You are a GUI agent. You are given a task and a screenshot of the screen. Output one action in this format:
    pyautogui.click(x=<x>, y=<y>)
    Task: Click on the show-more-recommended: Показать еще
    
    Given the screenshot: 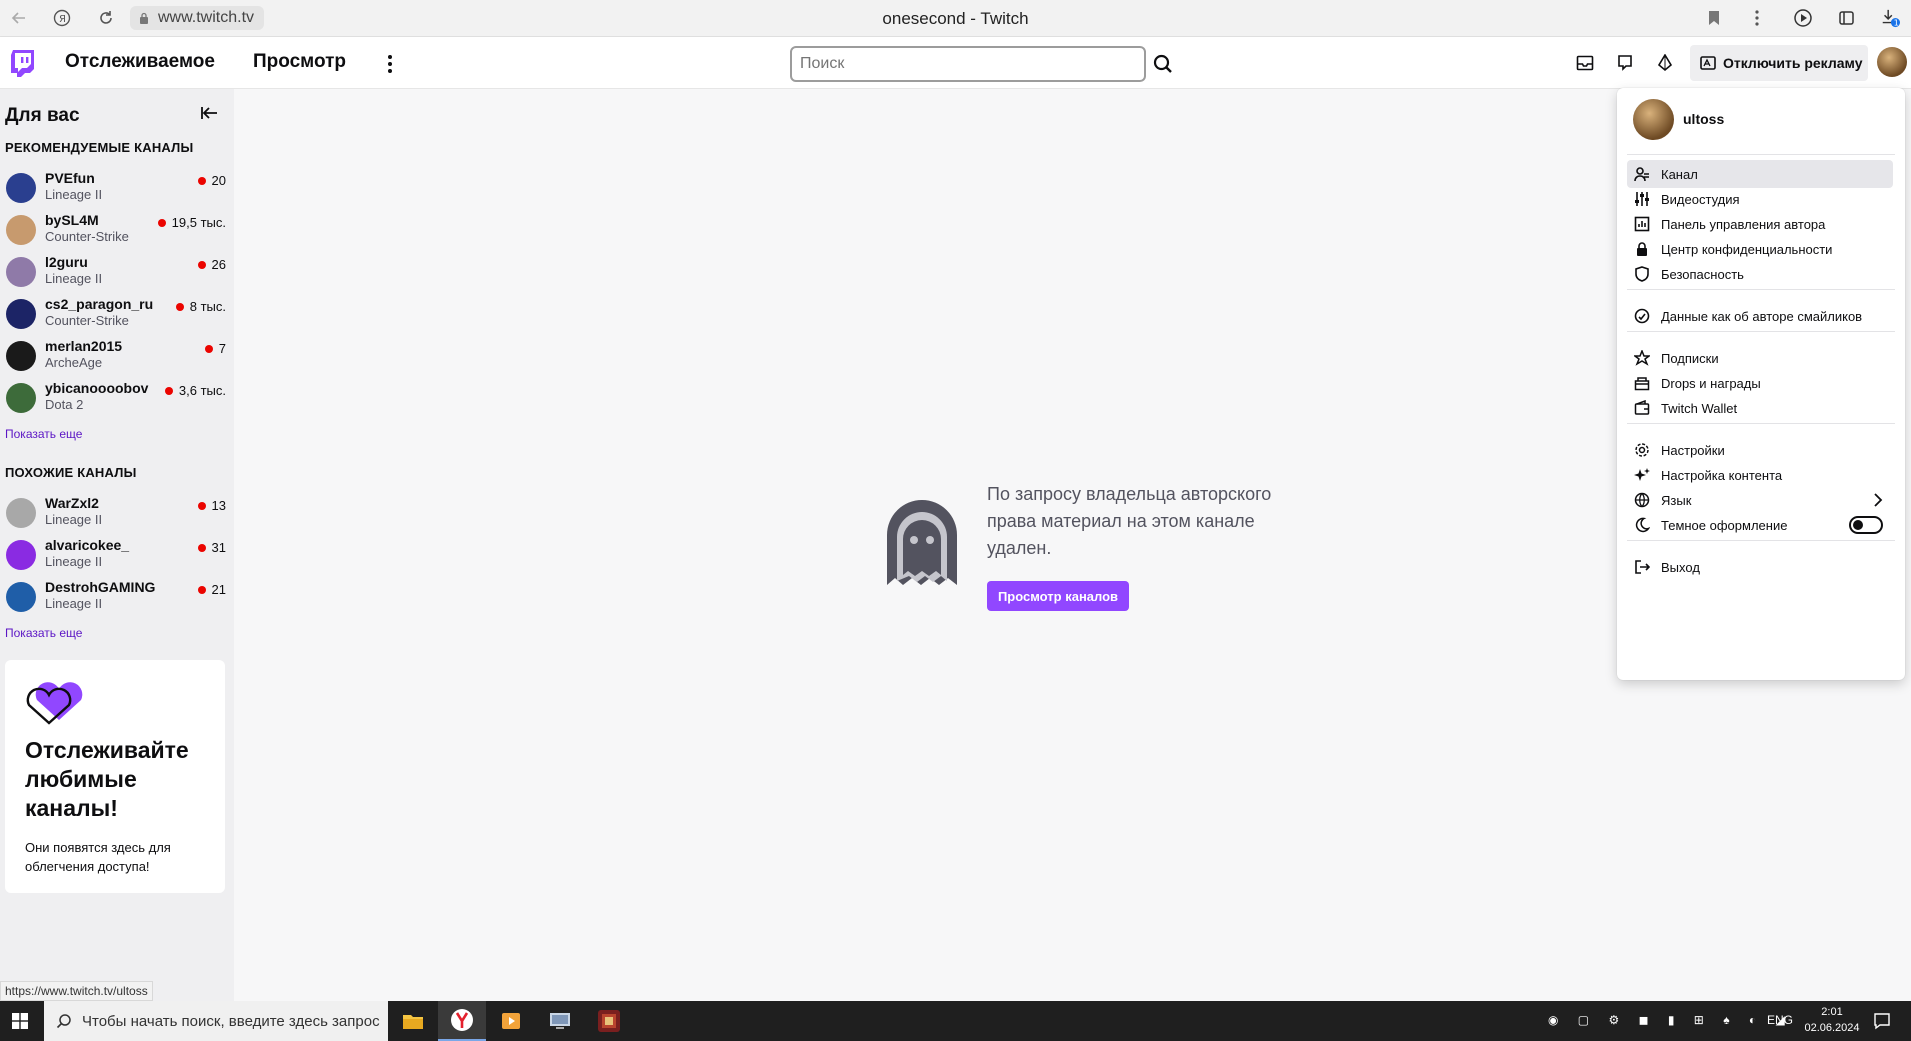 What is the action you would take?
    pyautogui.click(x=43, y=434)
    